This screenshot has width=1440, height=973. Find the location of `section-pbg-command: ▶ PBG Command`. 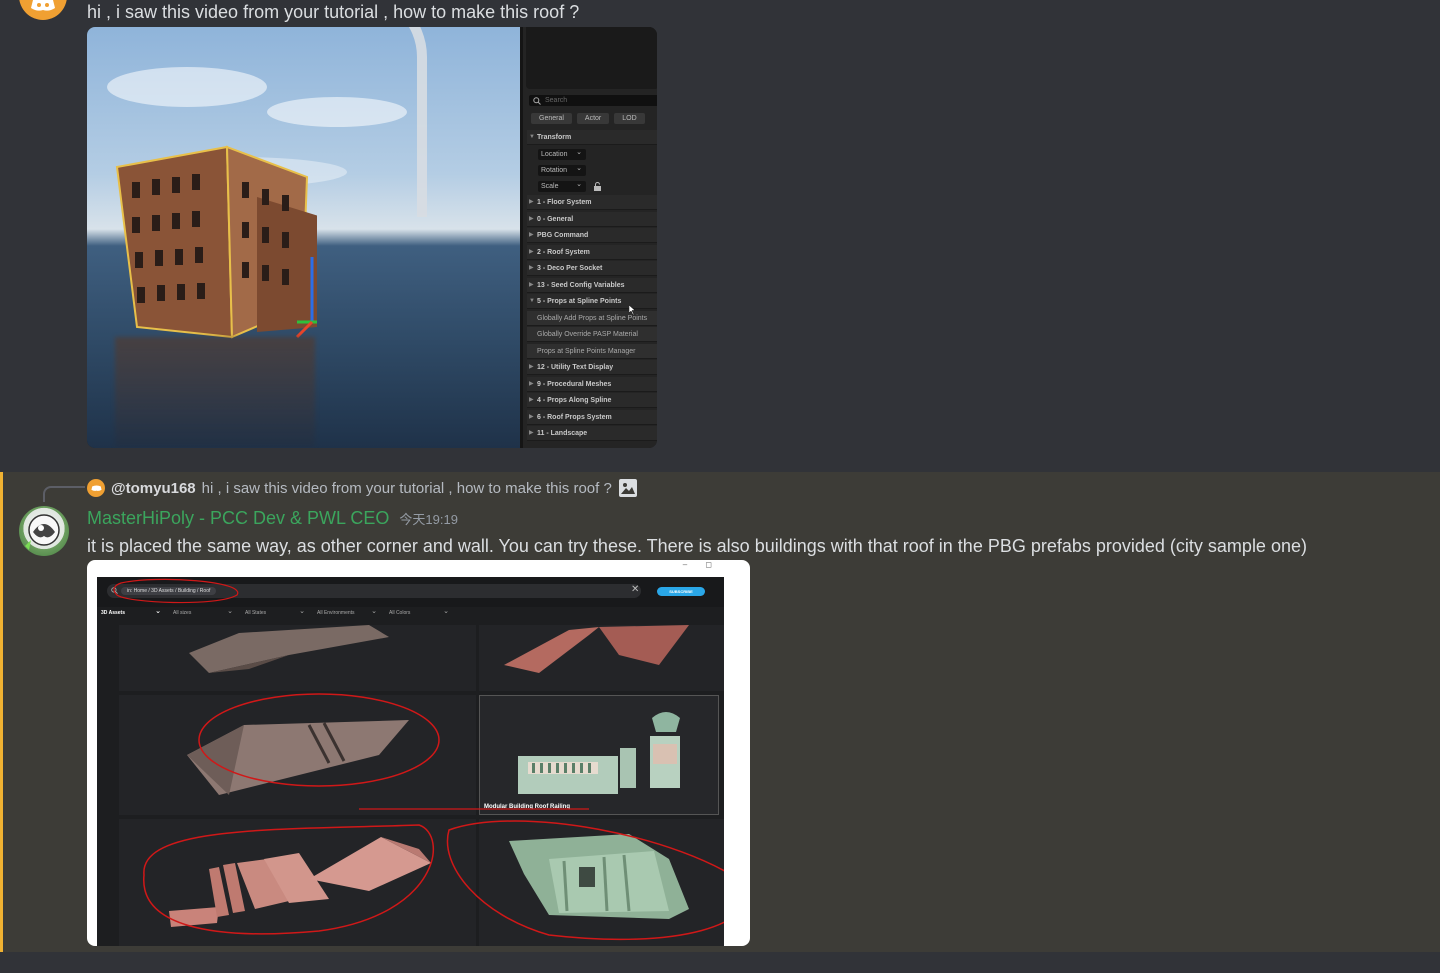

section-pbg-command: ▶ PBG Command is located at coordinates (592, 235).